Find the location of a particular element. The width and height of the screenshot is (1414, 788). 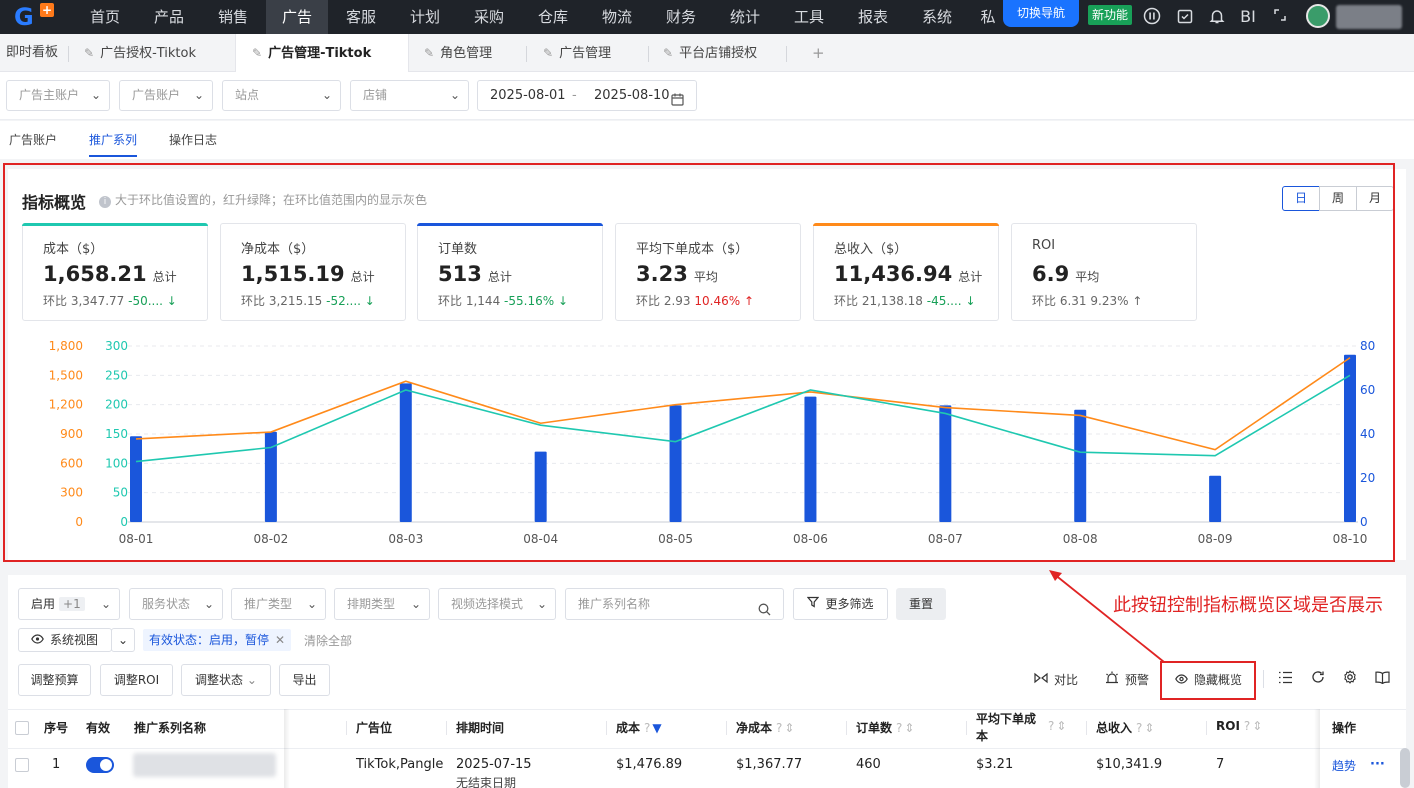

nav-sales: 销售 is located at coordinates (233, 17).